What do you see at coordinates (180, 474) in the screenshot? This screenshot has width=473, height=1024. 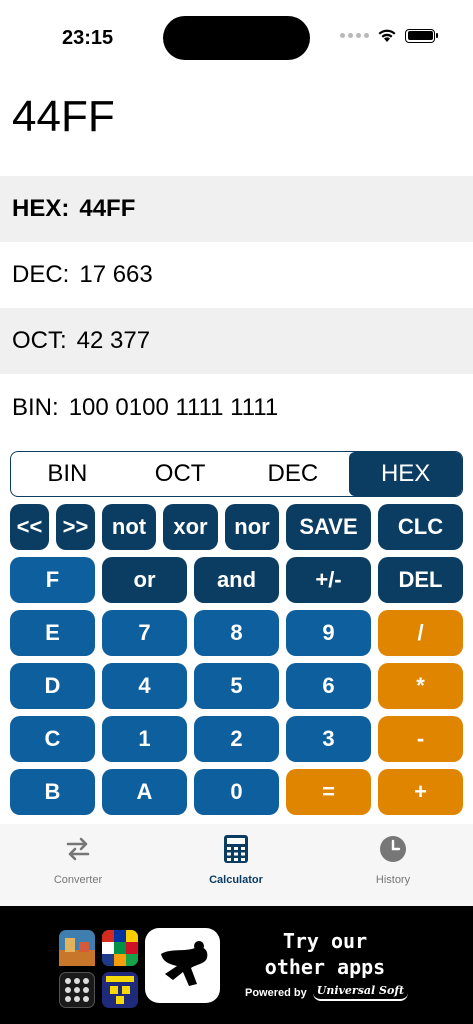 I see `mode-oct: OCT` at bounding box center [180, 474].